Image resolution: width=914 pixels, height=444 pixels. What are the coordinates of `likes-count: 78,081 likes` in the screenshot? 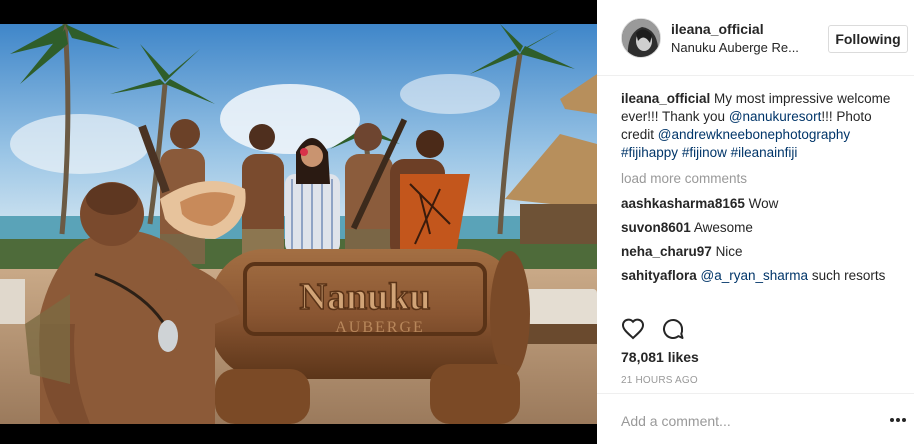 It's located at (660, 357).